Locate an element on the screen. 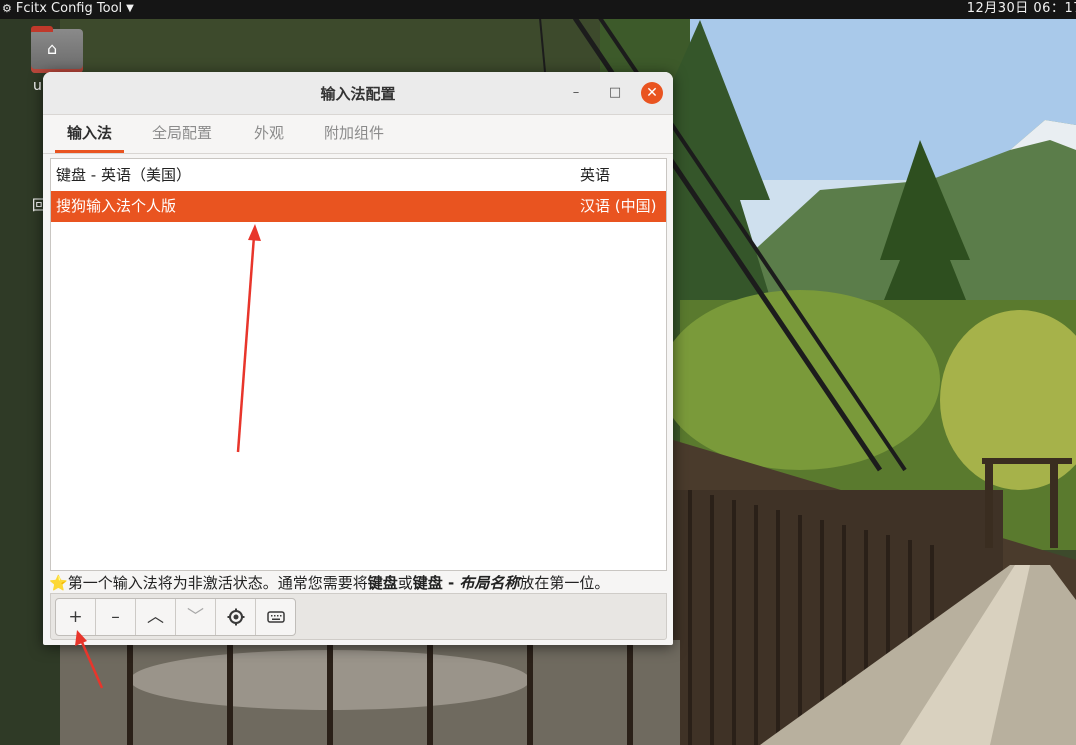 The height and width of the screenshot is (745, 1076). gear-icon is located at coordinates (235, 617).